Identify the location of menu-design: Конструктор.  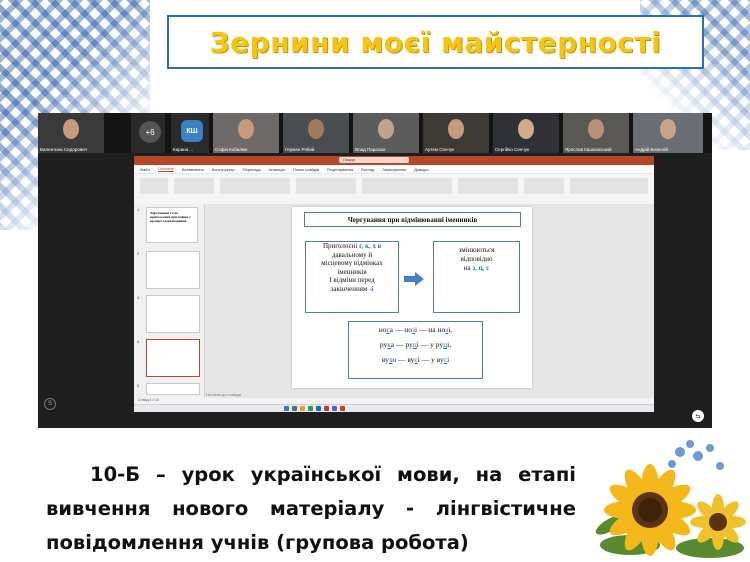
(223, 169).